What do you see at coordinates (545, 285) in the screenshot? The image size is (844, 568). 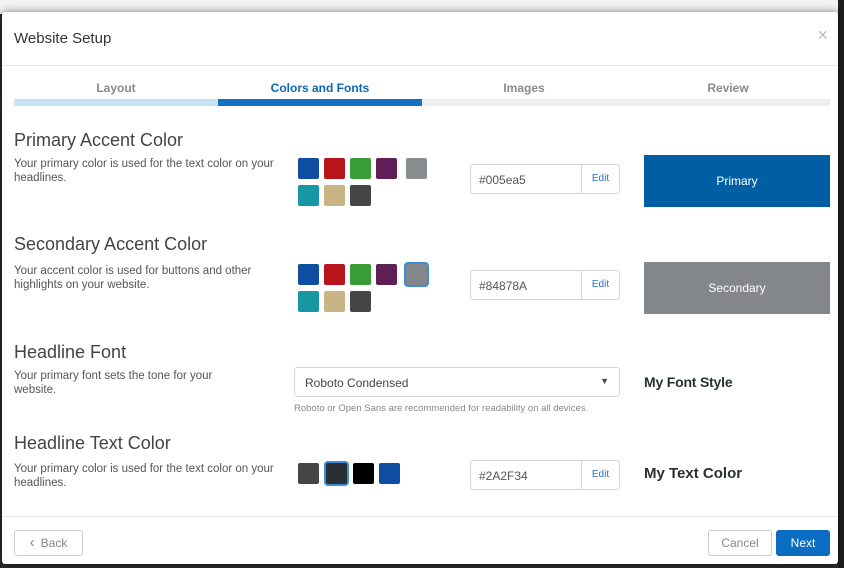 I see `secondary-hex-input: #84878A Edit` at bounding box center [545, 285].